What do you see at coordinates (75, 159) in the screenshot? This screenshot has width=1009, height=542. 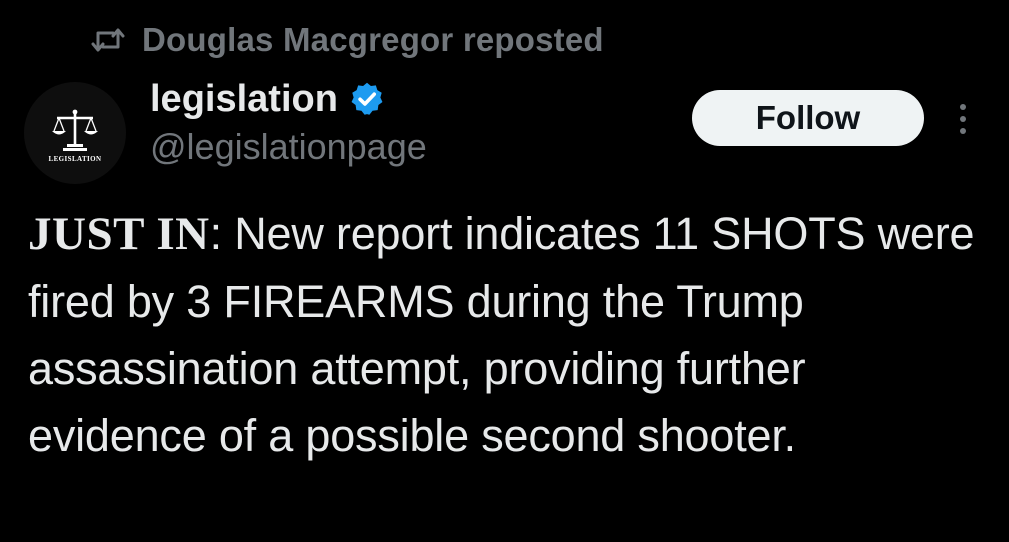 I see `avatar-caption: LEGISLATION` at bounding box center [75, 159].